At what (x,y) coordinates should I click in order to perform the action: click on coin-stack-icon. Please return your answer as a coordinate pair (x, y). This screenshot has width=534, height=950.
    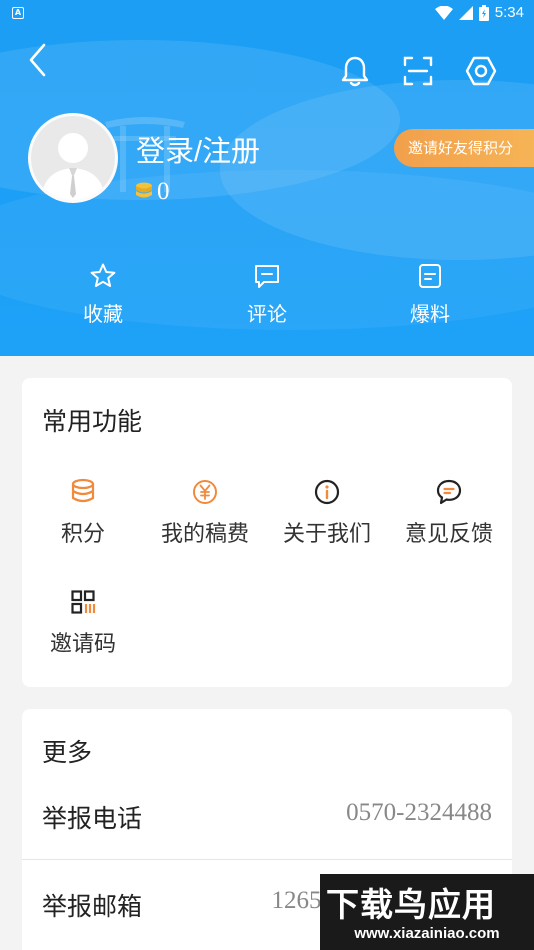
    Looking at the image, I should click on (144, 190).